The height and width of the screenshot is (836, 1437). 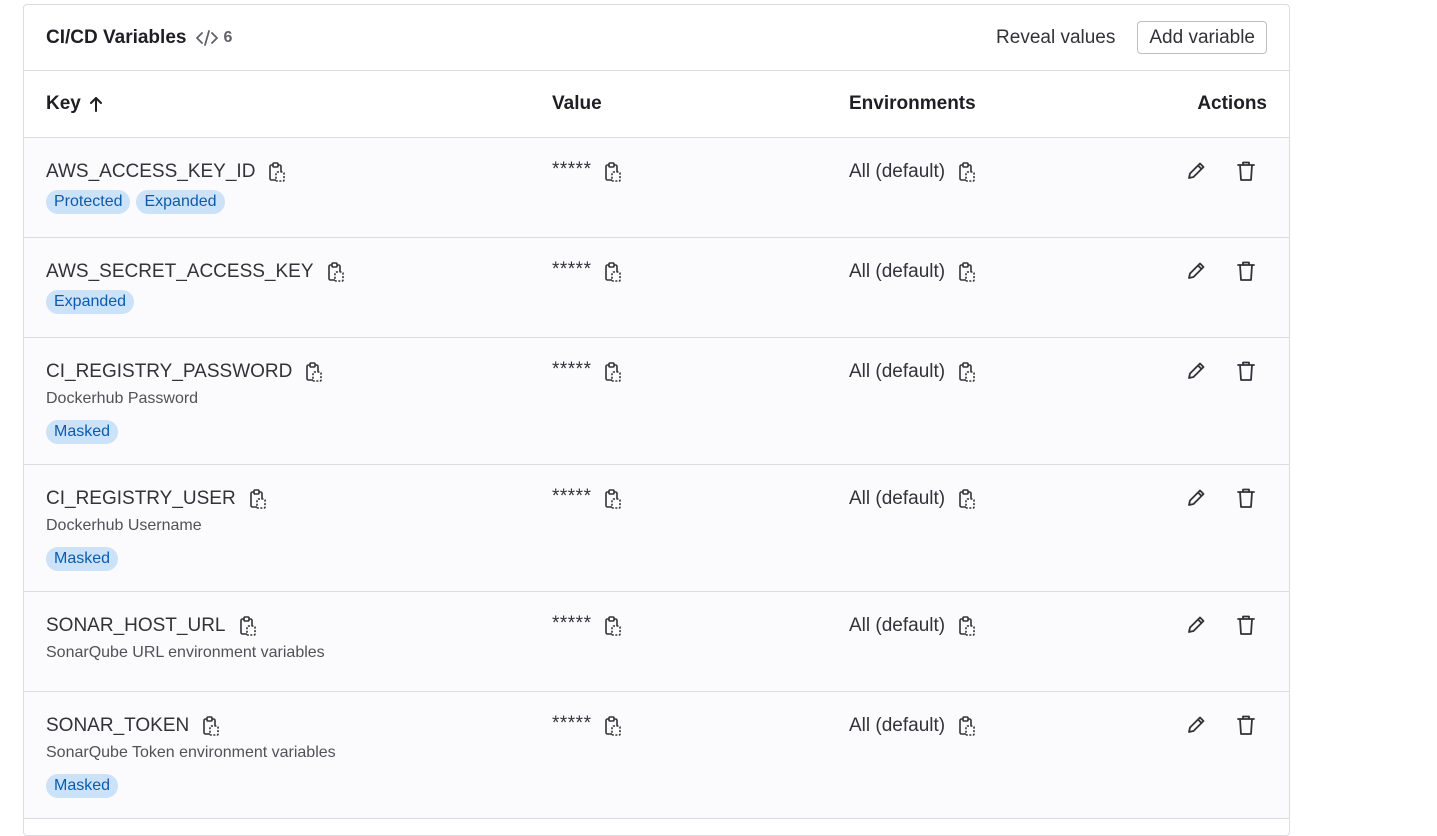 What do you see at coordinates (185, 652) in the screenshot?
I see `variable-description: SonarQube URL environment variables` at bounding box center [185, 652].